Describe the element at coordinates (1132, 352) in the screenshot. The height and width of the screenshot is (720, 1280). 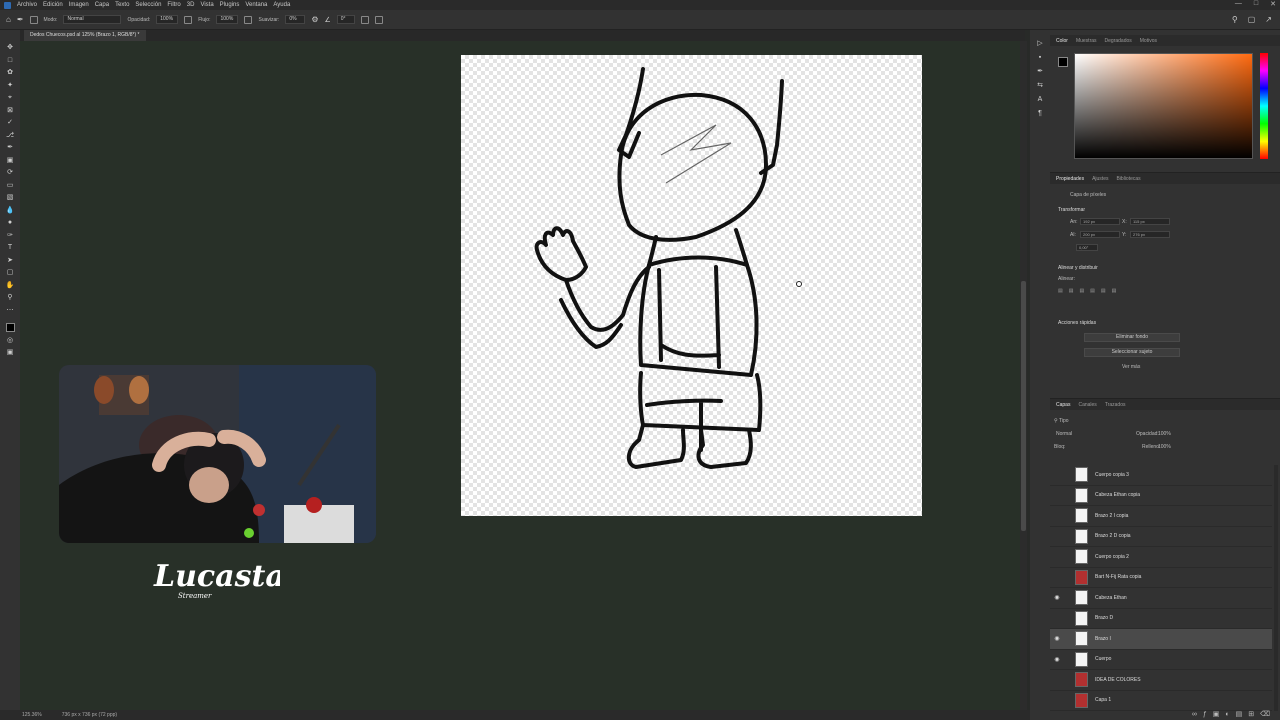
I see `select-subject-button: Seleccionar sujeto` at that location.